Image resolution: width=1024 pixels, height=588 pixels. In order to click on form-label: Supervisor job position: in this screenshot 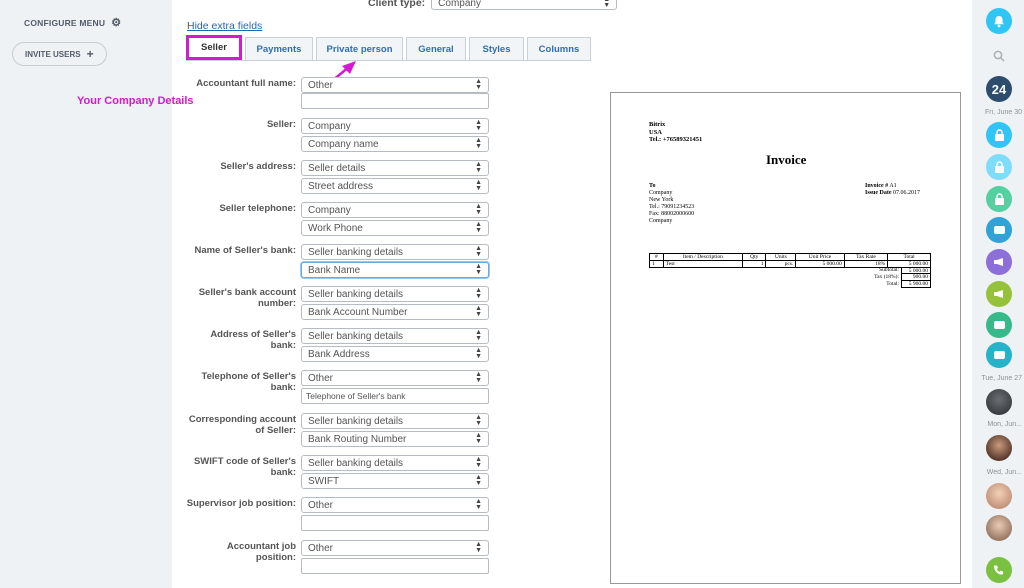, I will do `click(241, 503)`.